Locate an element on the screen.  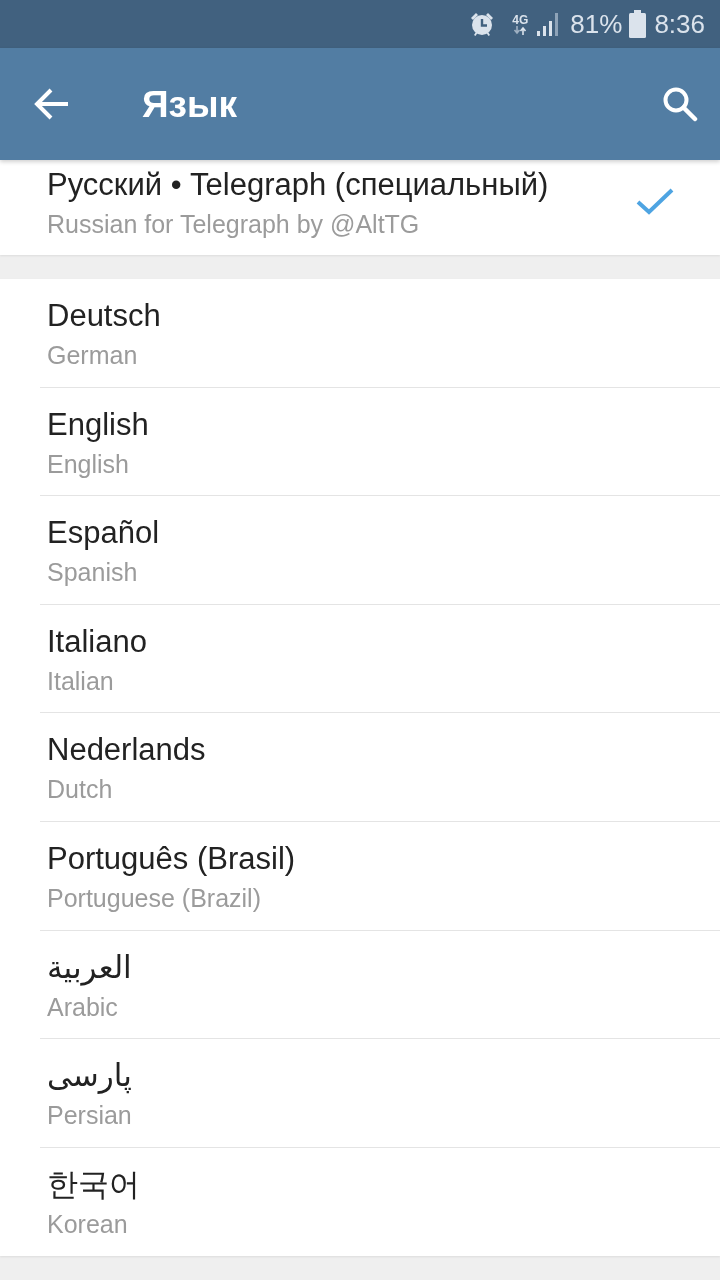
language-name: Español is located at coordinates (103, 533).